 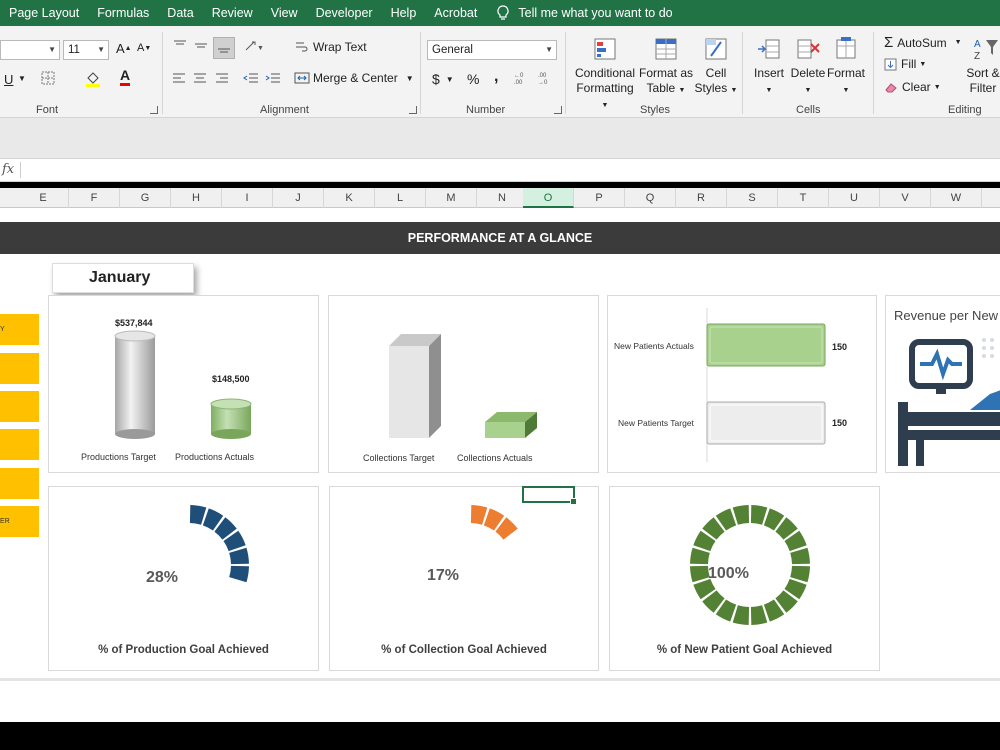 What do you see at coordinates (123, 13) in the screenshot?
I see `tab-formulas: Formulas` at bounding box center [123, 13].